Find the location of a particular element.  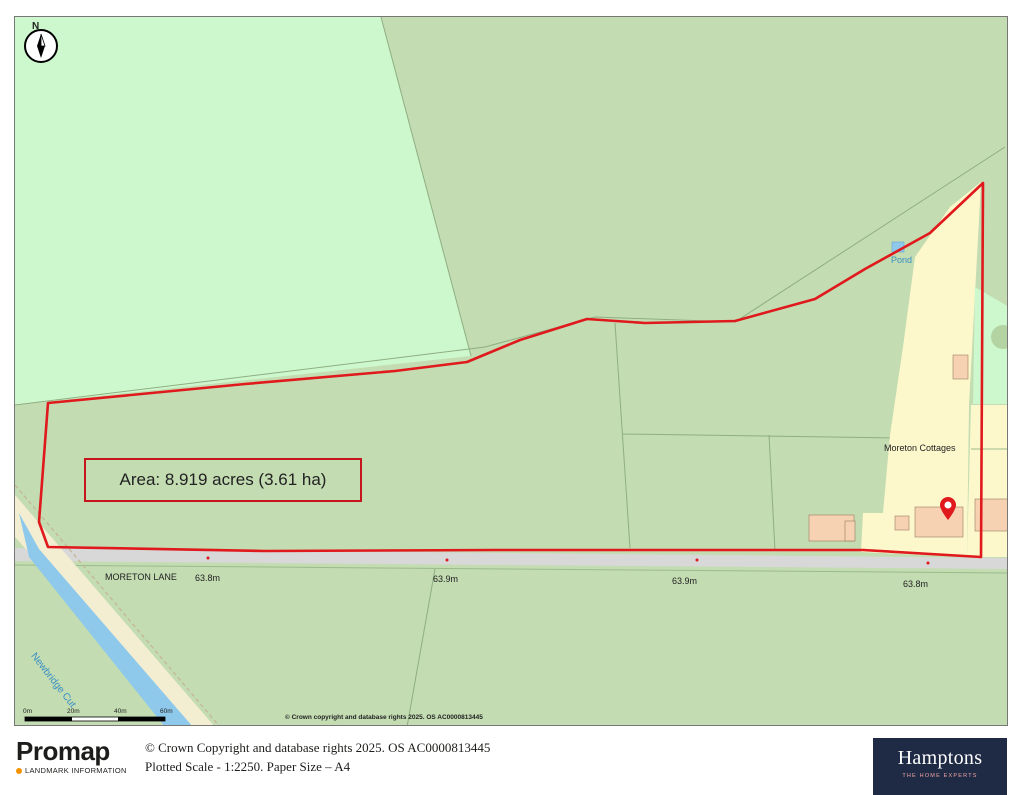

brand-sub-label: LANDMARK INFORMATION is located at coordinates (76, 770).